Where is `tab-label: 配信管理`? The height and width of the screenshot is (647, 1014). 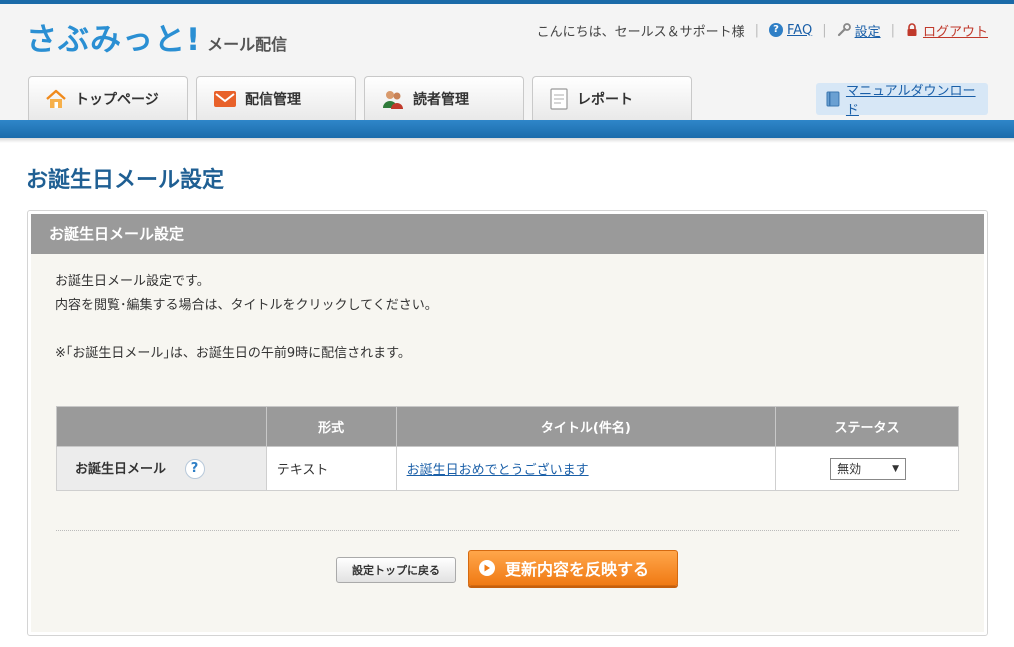
tab-label: 配信管理 is located at coordinates (273, 99).